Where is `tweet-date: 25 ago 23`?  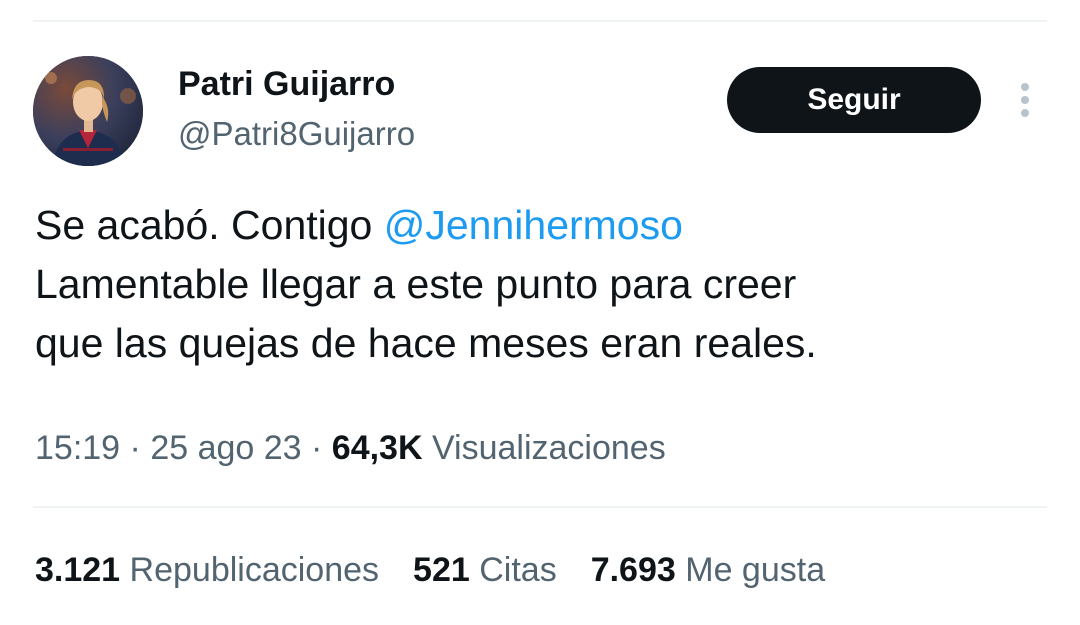
tweet-date: 25 ago 23 is located at coordinates (225, 448).